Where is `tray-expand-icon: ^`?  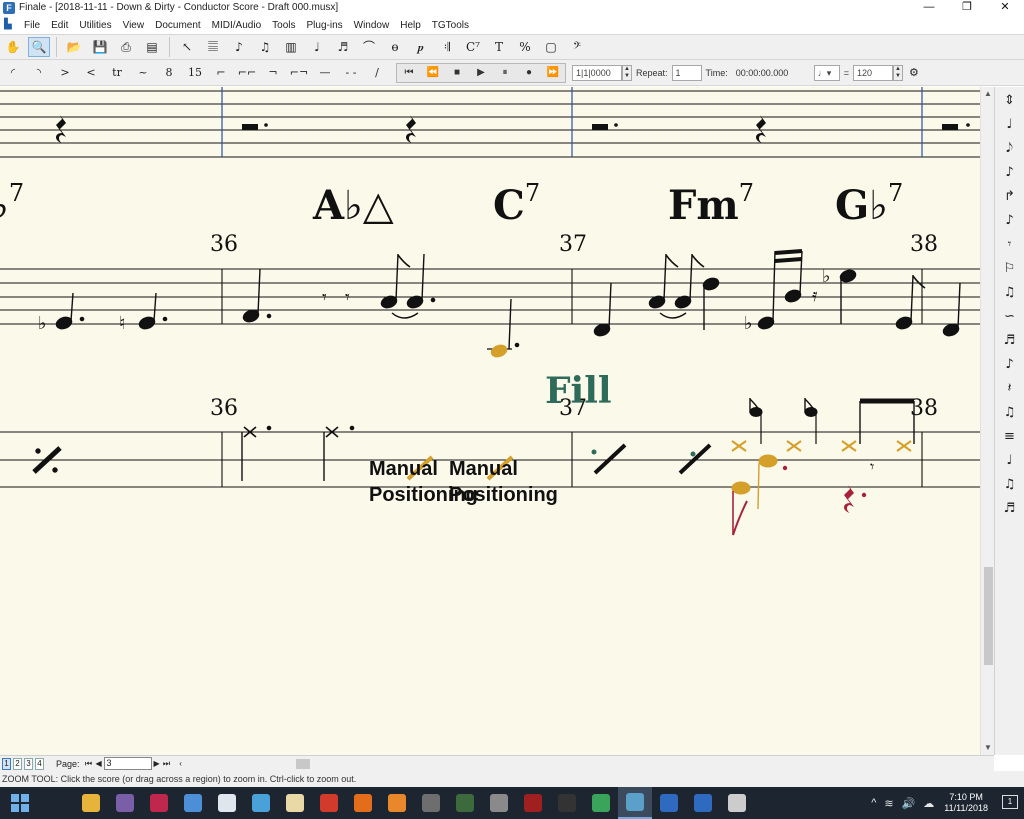 tray-expand-icon: ^ is located at coordinates (873, 803).